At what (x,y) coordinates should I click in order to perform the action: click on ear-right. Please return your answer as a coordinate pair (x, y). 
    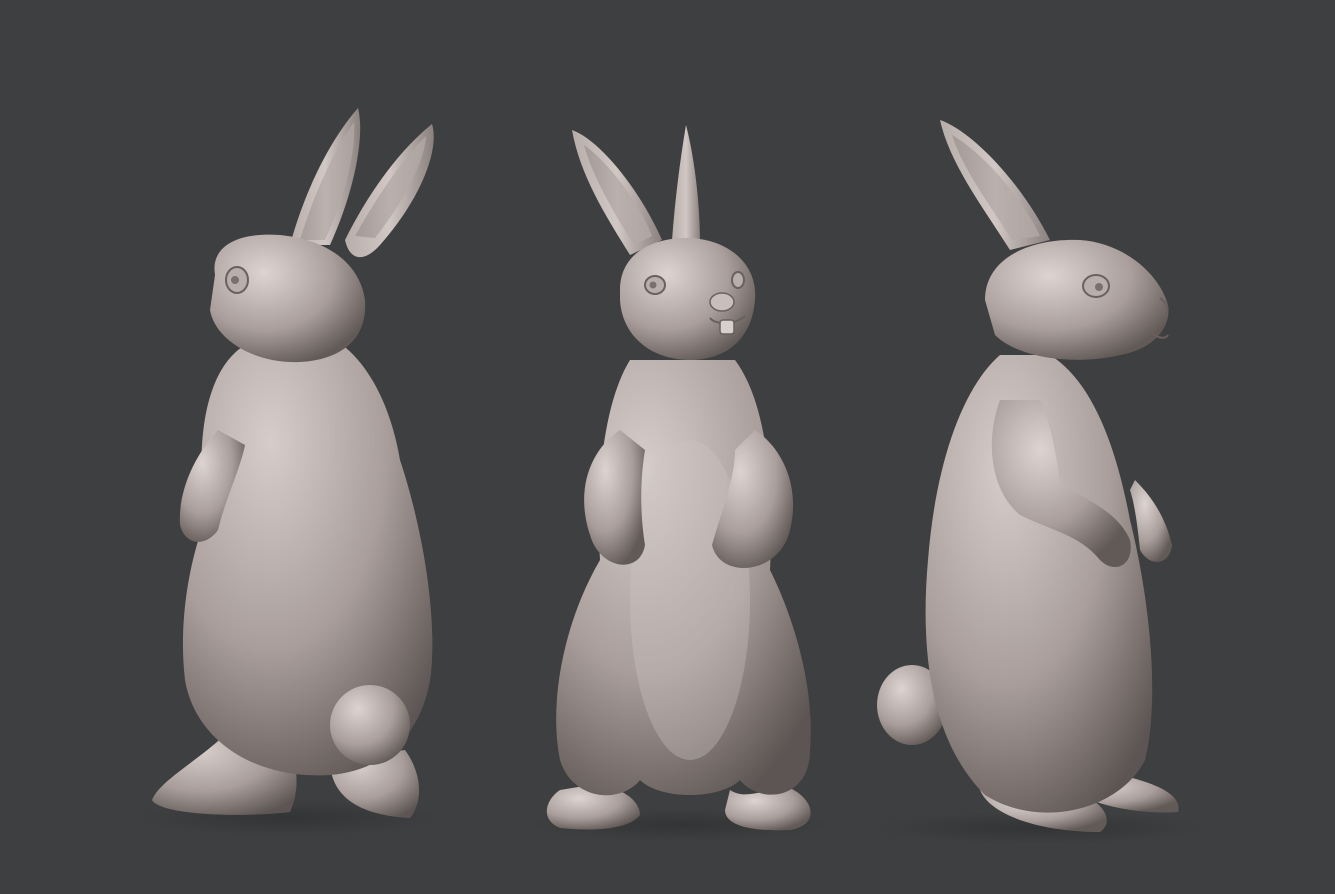
    Looking at the image, I should click on (686, 185).